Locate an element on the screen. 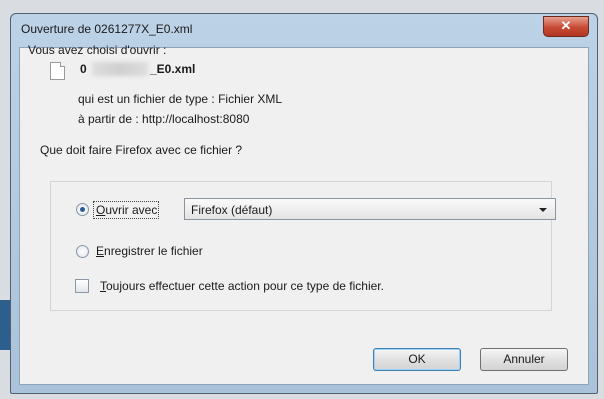 This screenshot has height=399, width=604. file-type-line: qui est un fichier de type : Fichier XML is located at coordinates (180, 99).